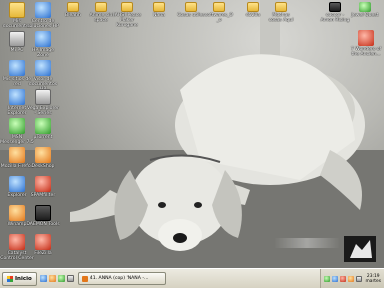  Describe the element at coordinates (127, 21) in the screenshot. I see `desktop-icon-label: [AHS] Peace Maker Kurogane` at that location.